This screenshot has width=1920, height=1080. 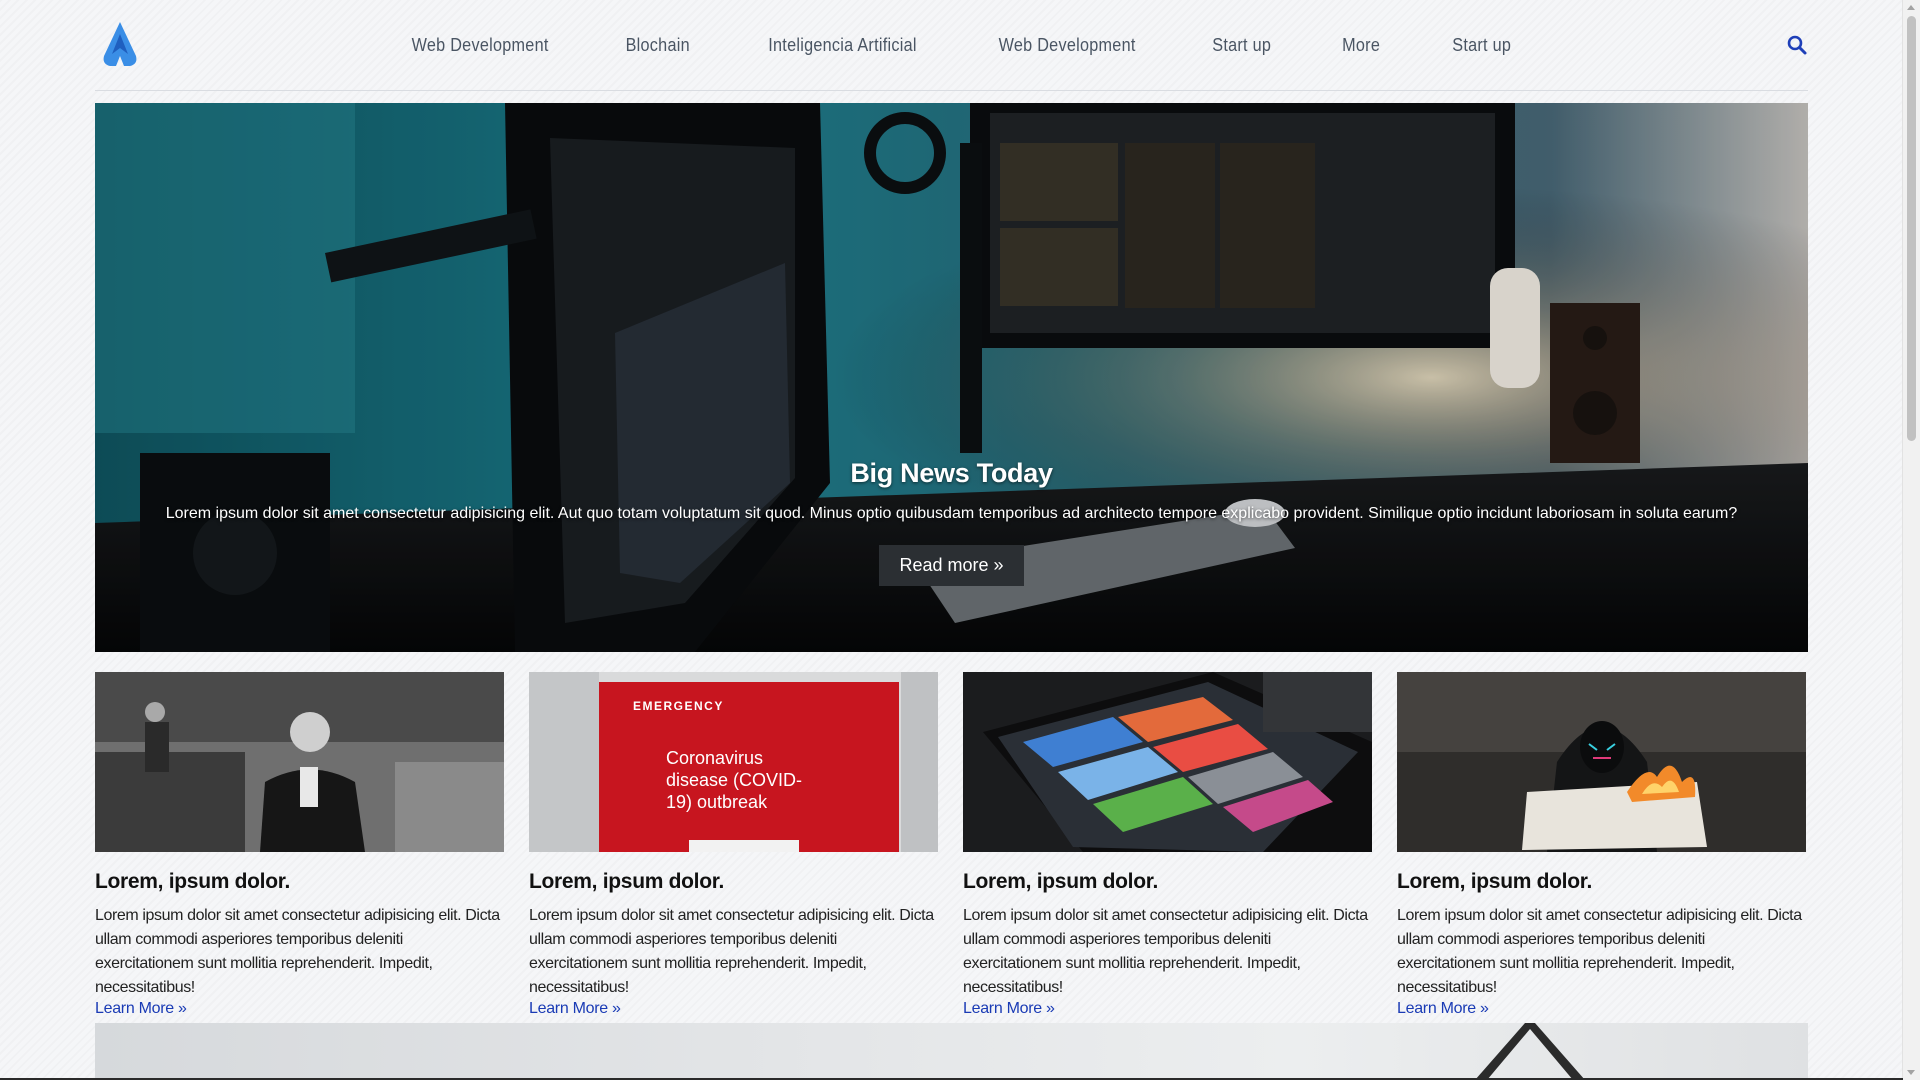 I want to click on next-section-photo, so click(x=1530, y=1051).